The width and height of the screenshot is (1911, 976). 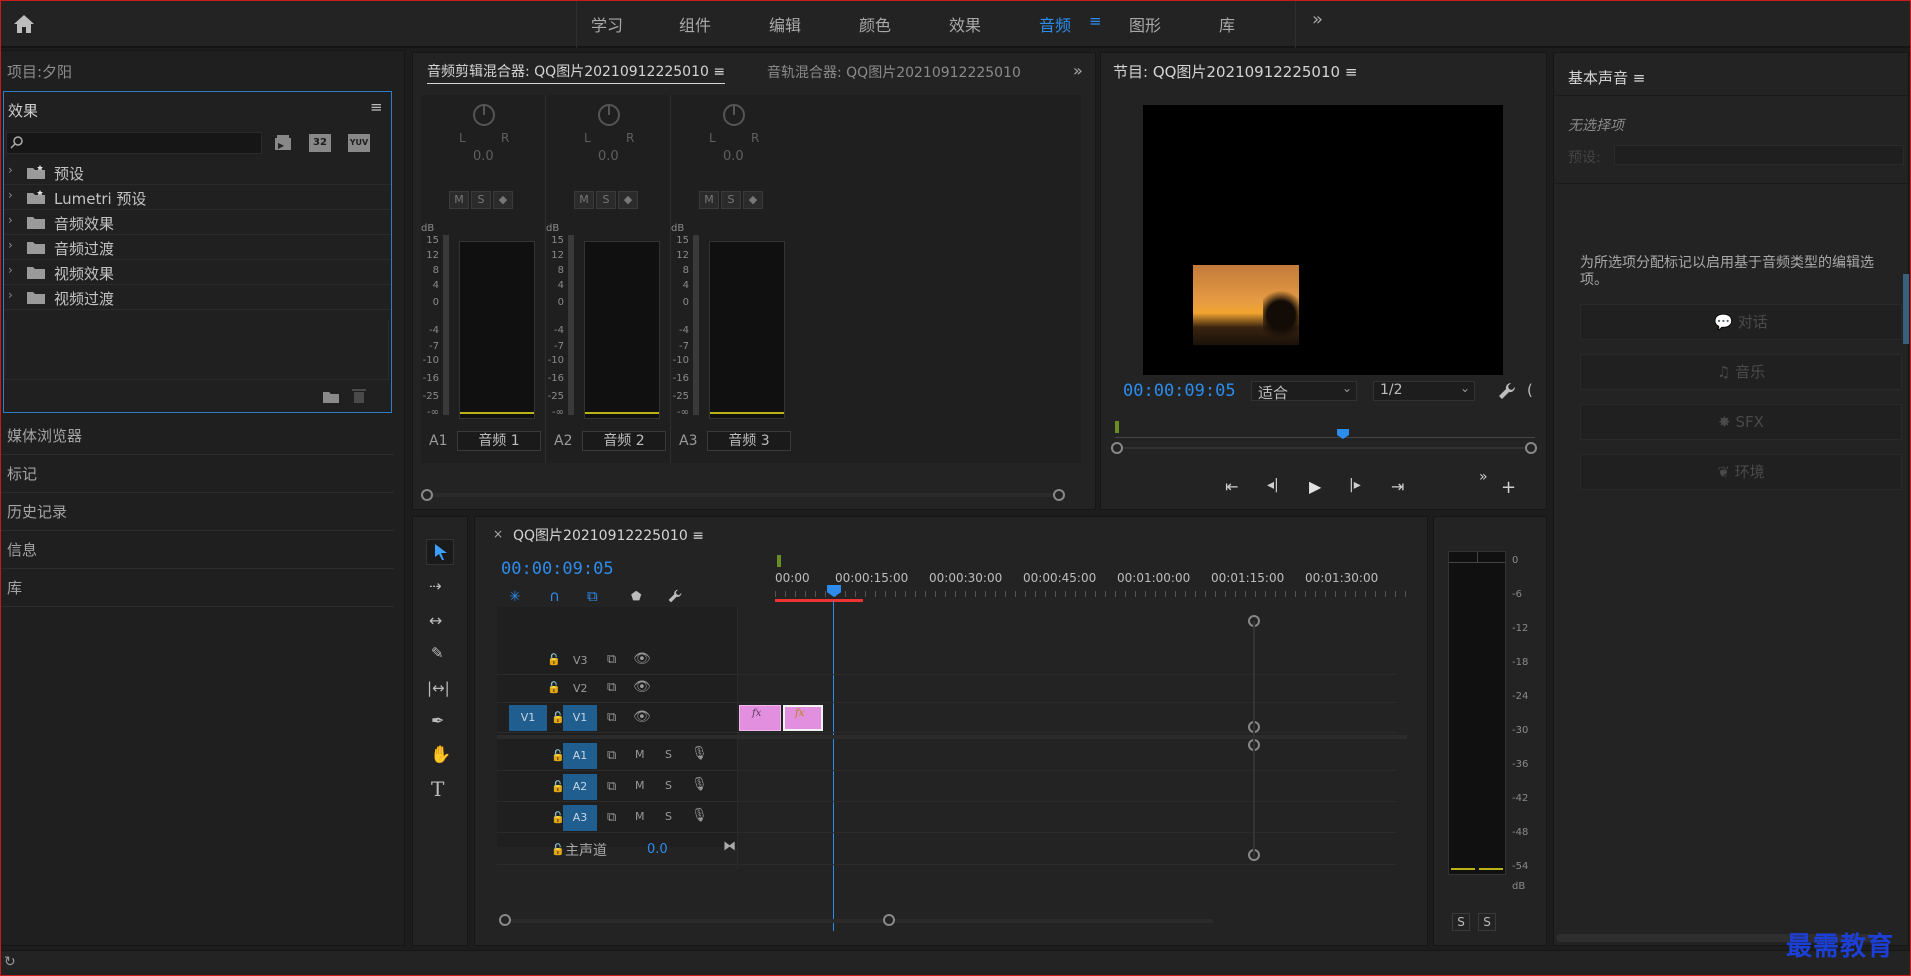 I want to click on program-timecode: 00:00:09:05, so click(x=1179, y=391).